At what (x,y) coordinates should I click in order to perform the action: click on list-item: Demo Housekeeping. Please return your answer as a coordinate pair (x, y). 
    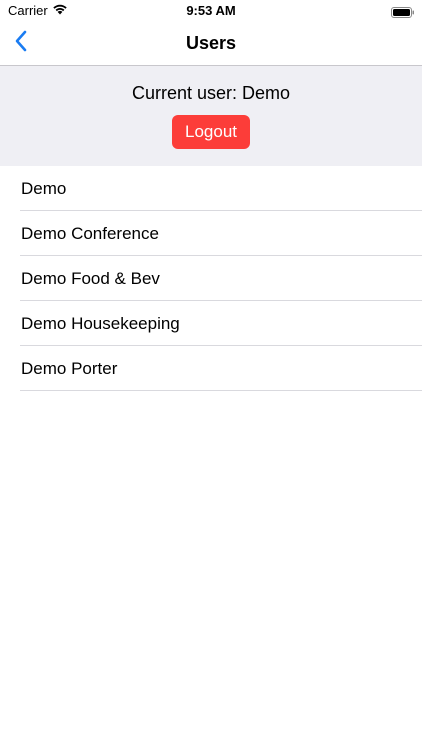
    Looking at the image, I should click on (211, 323).